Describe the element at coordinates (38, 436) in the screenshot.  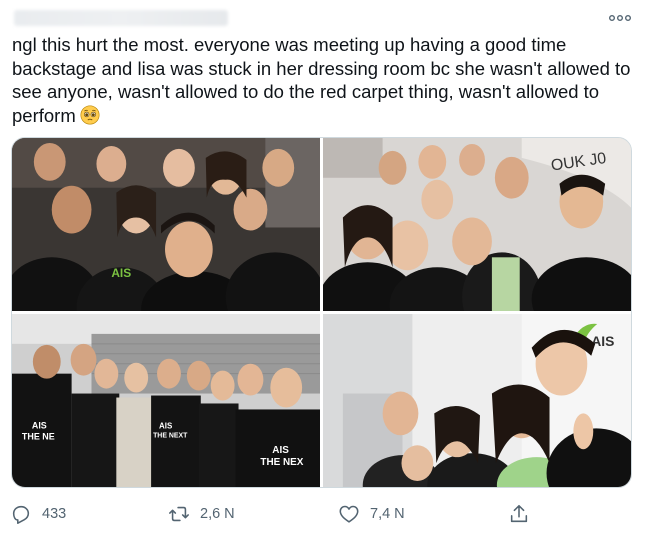
I see `svg-text: THE NE` at that location.